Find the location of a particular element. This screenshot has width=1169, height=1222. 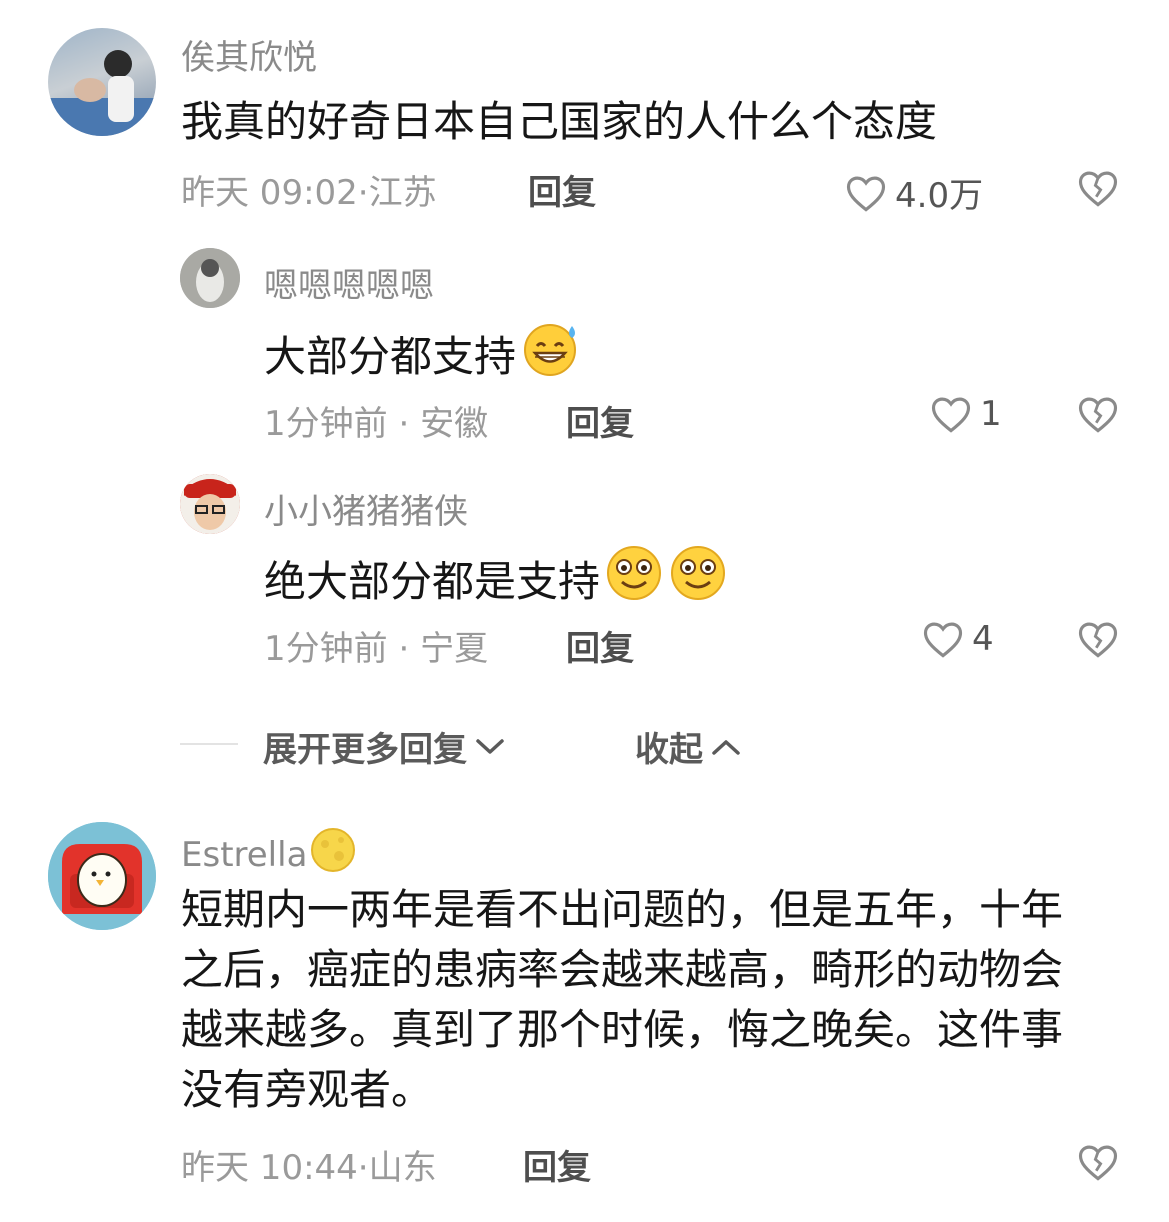

reply-meta: 1分钟前 · 安徽 is located at coordinates (376, 420).